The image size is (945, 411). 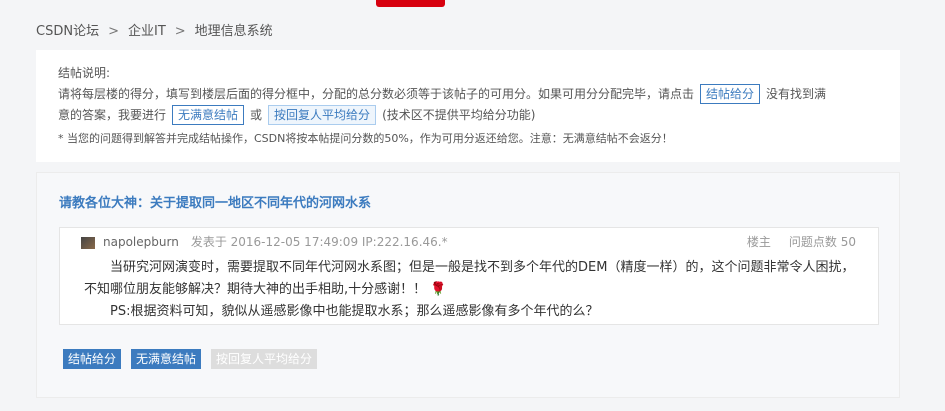 What do you see at coordinates (410, 3) in the screenshot?
I see `top-brand-bar` at bounding box center [410, 3].